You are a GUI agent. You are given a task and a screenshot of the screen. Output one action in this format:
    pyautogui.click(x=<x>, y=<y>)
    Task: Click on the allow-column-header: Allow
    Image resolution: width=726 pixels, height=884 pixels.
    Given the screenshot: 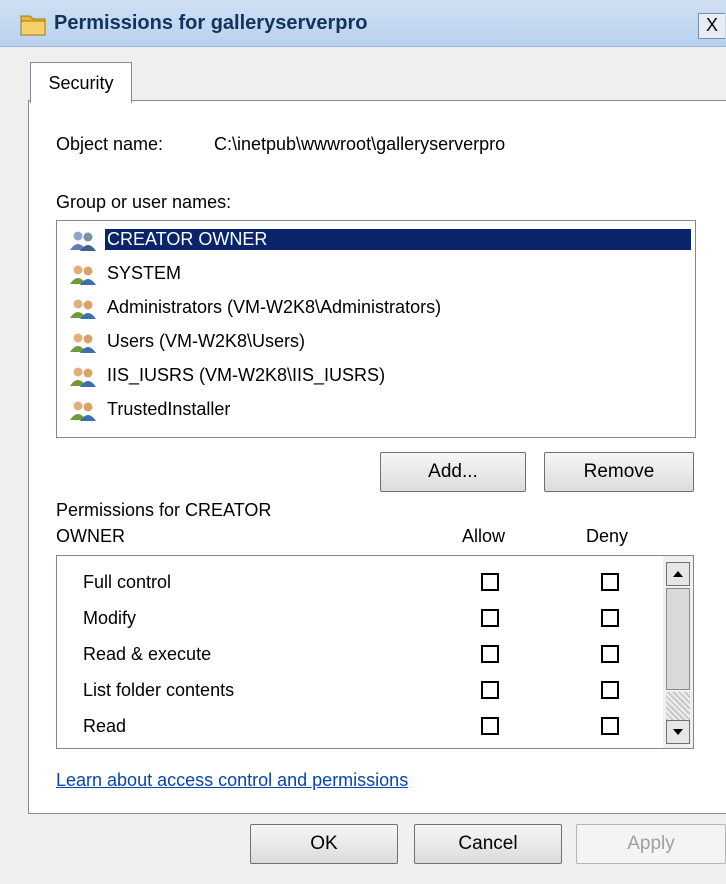 What is the action you would take?
    pyautogui.click(x=484, y=536)
    